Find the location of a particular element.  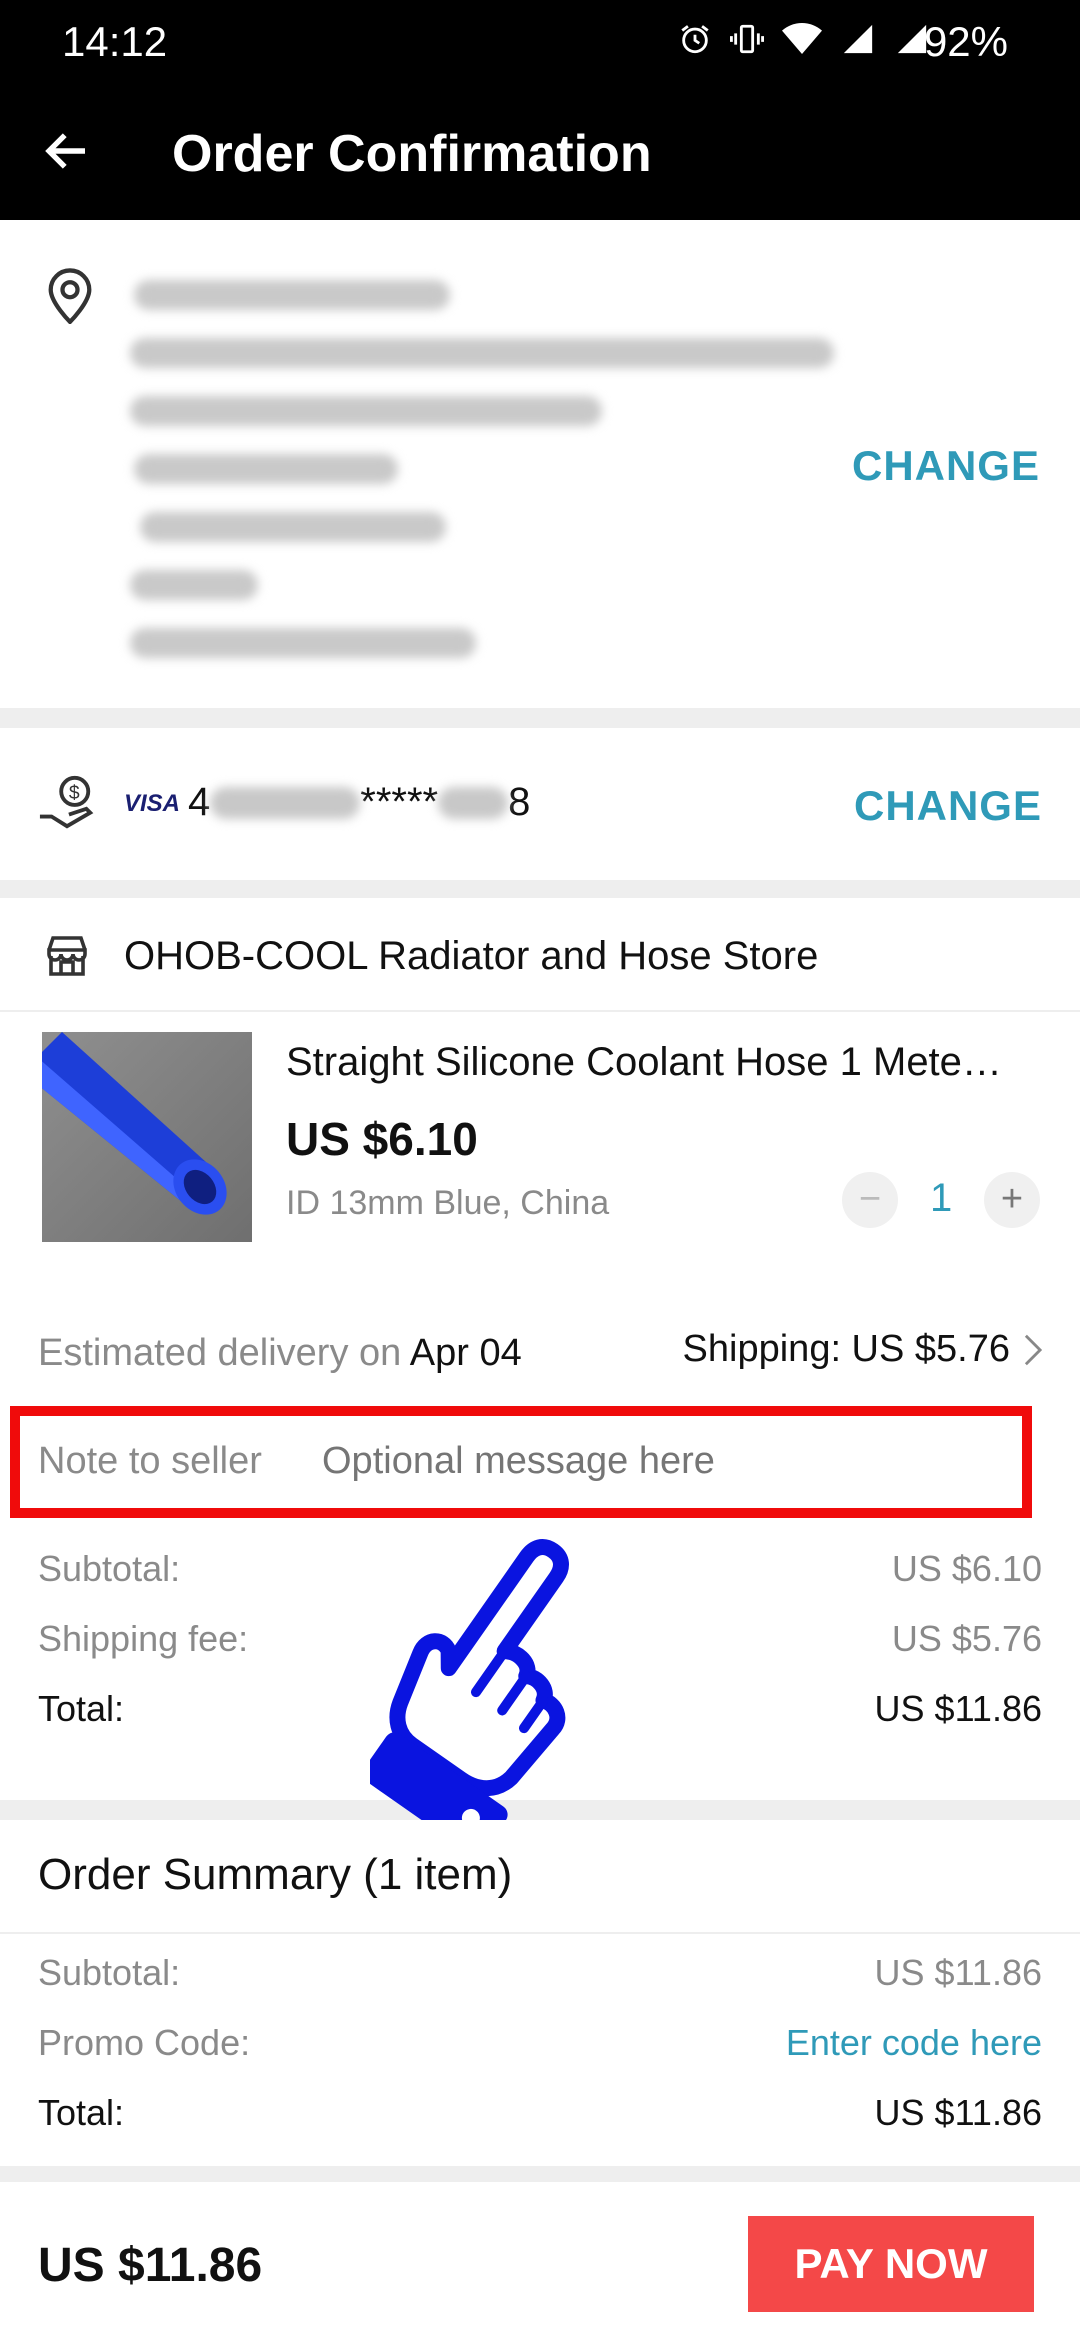

order-summary-title: Order Summary (1 item) is located at coordinates (275, 1874).